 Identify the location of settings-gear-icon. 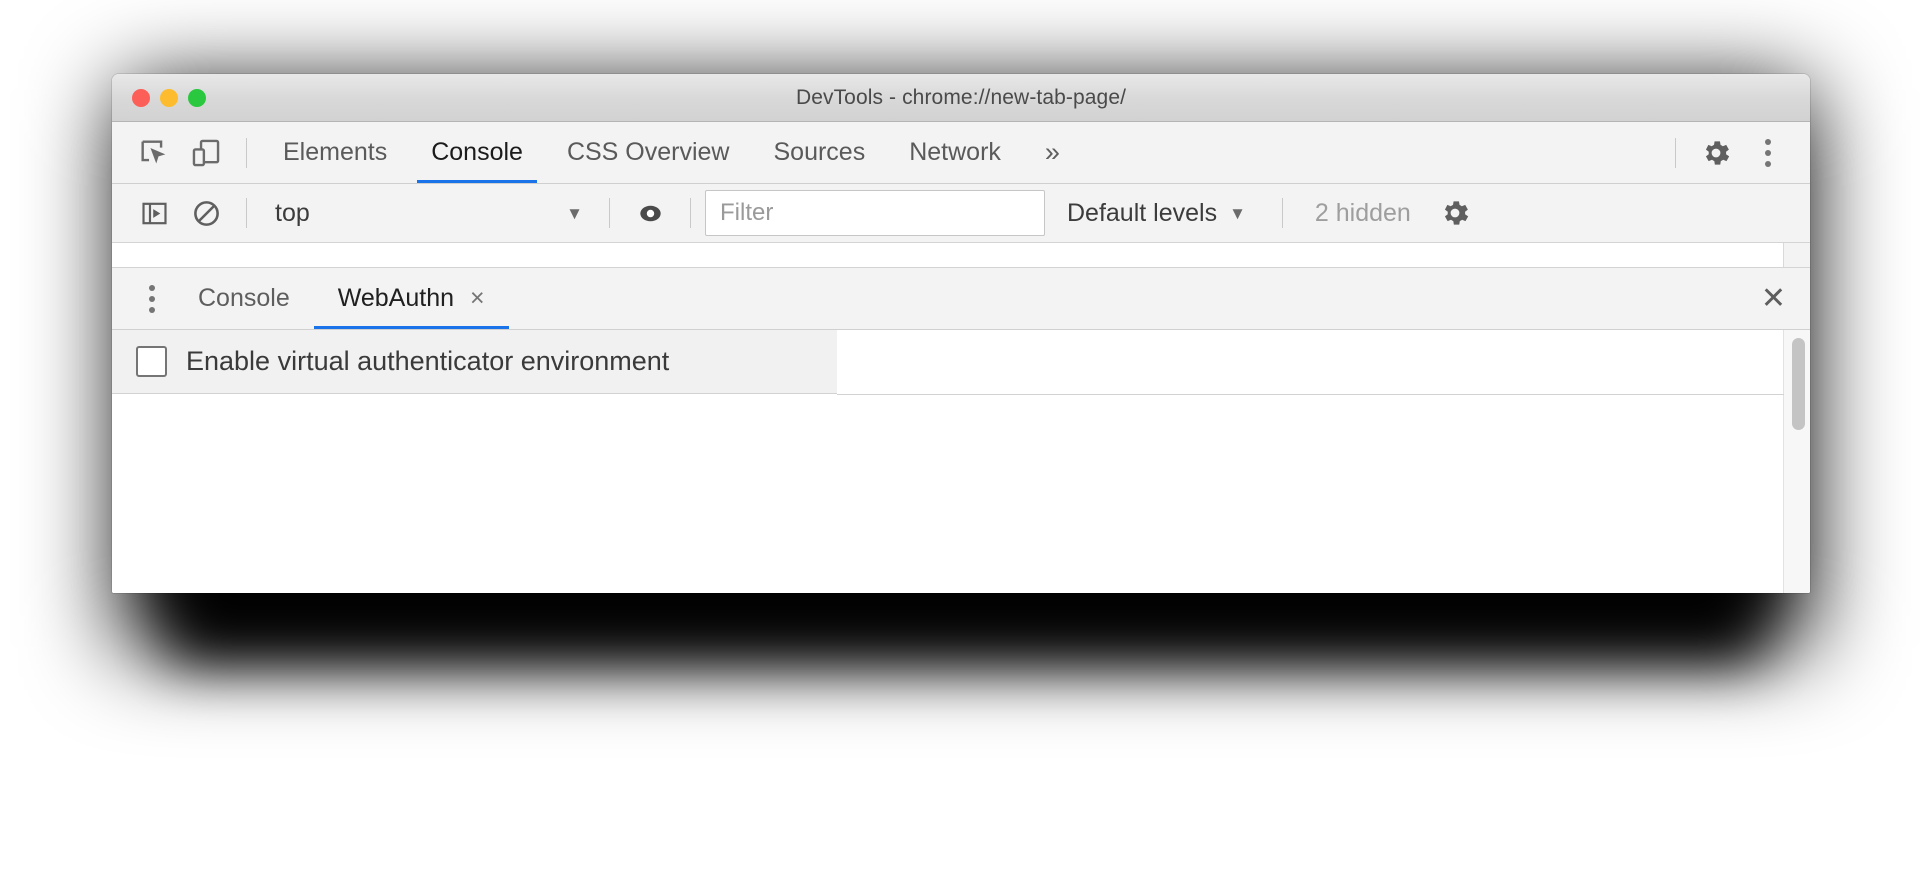
(1716, 153).